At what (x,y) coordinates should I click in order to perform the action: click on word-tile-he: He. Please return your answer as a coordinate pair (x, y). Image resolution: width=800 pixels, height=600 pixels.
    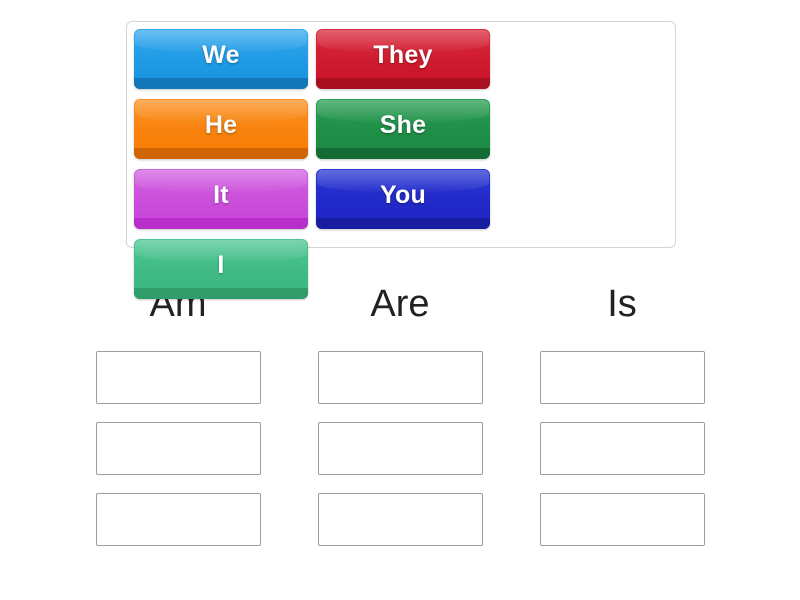
    Looking at the image, I should click on (221, 129).